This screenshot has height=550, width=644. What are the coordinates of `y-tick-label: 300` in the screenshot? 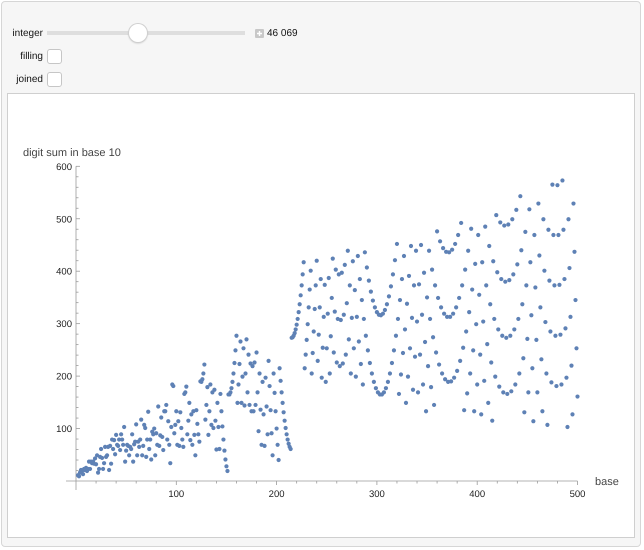 It's located at (64, 324).